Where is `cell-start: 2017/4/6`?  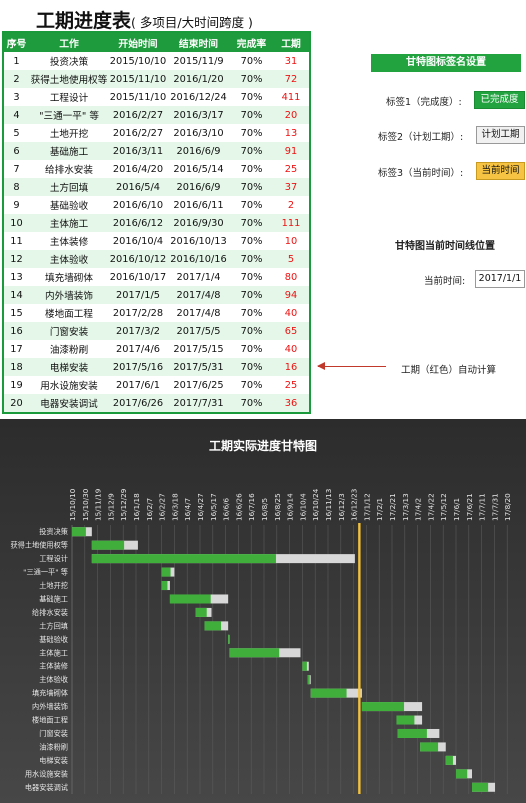
cell-start: 2017/4/6 is located at coordinates (138, 349).